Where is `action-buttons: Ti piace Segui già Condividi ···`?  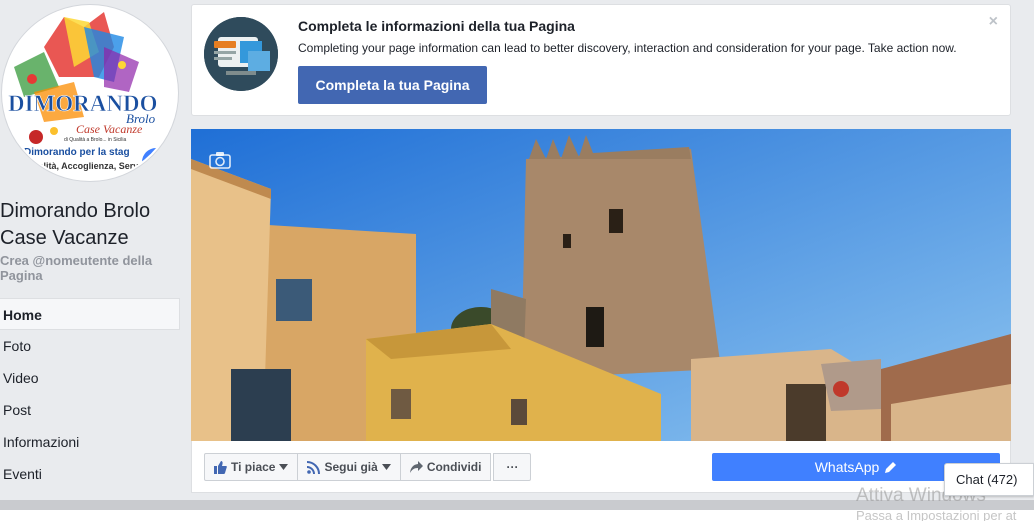
action-buttons: Ti piace Segui già Condividi ··· is located at coordinates (368, 467).